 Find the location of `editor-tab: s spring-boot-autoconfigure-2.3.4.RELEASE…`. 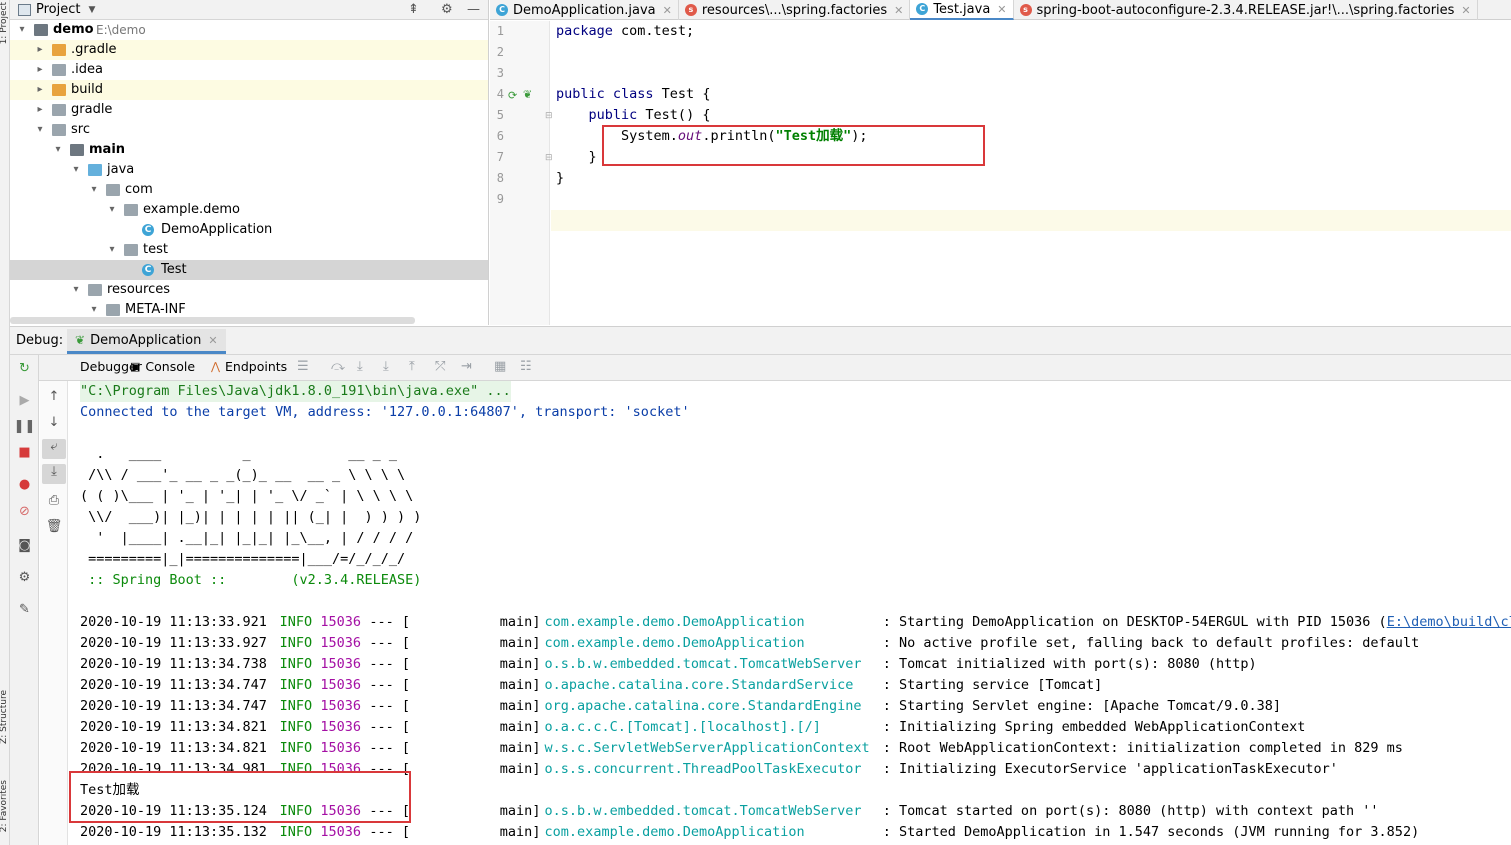

editor-tab: s spring-boot-autoconfigure-2.3.4.RELEASE… is located at coordinates (1246, 10).